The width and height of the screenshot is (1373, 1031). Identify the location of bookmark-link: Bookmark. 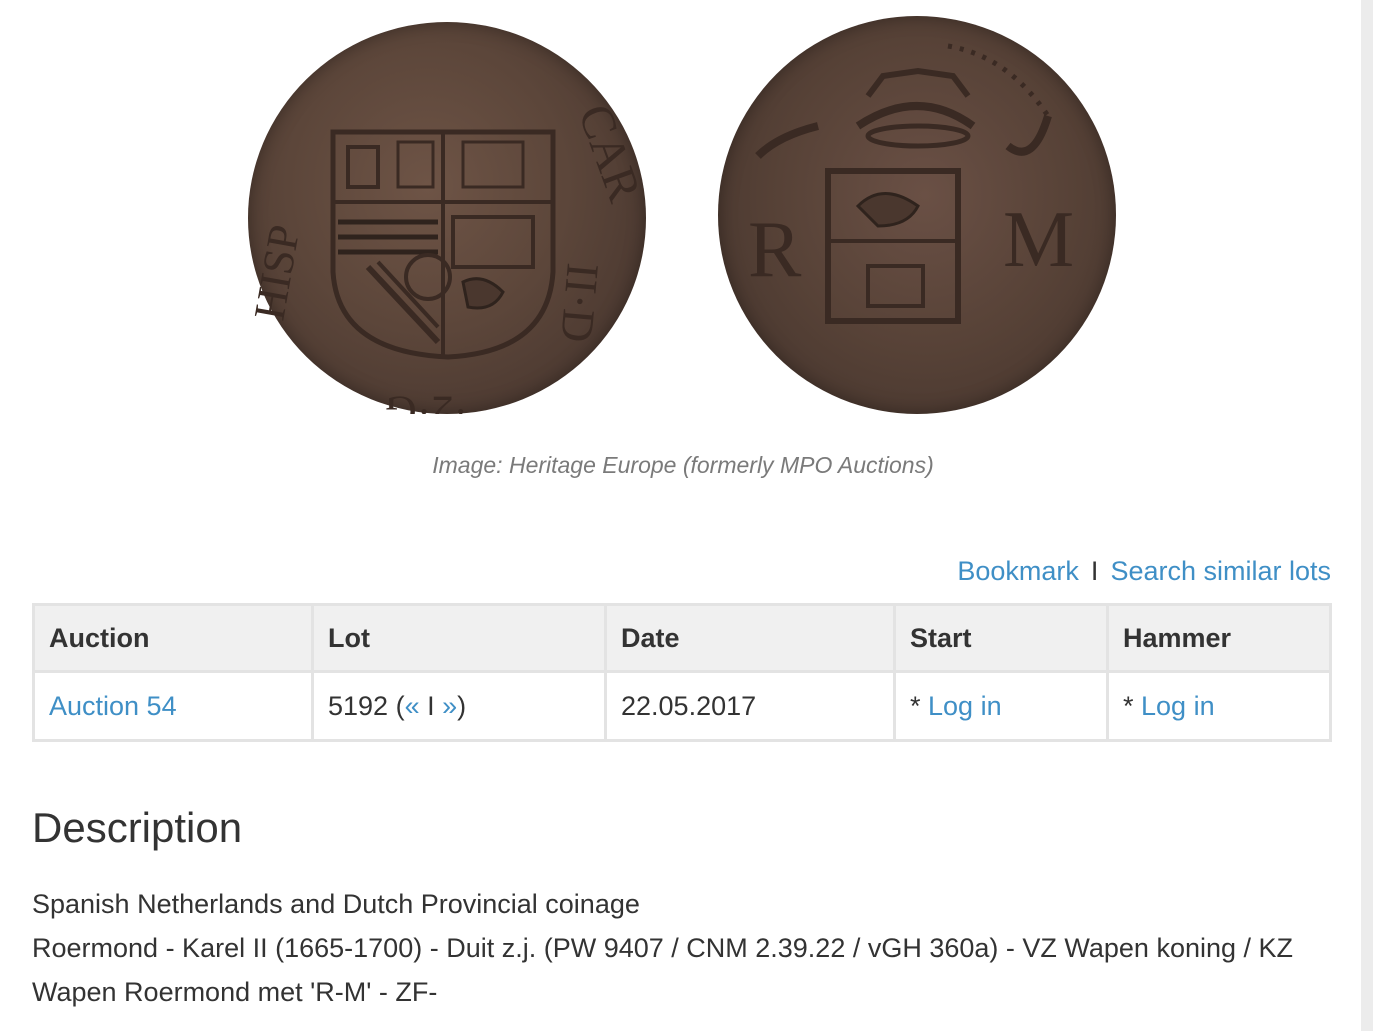
(1018, 571).